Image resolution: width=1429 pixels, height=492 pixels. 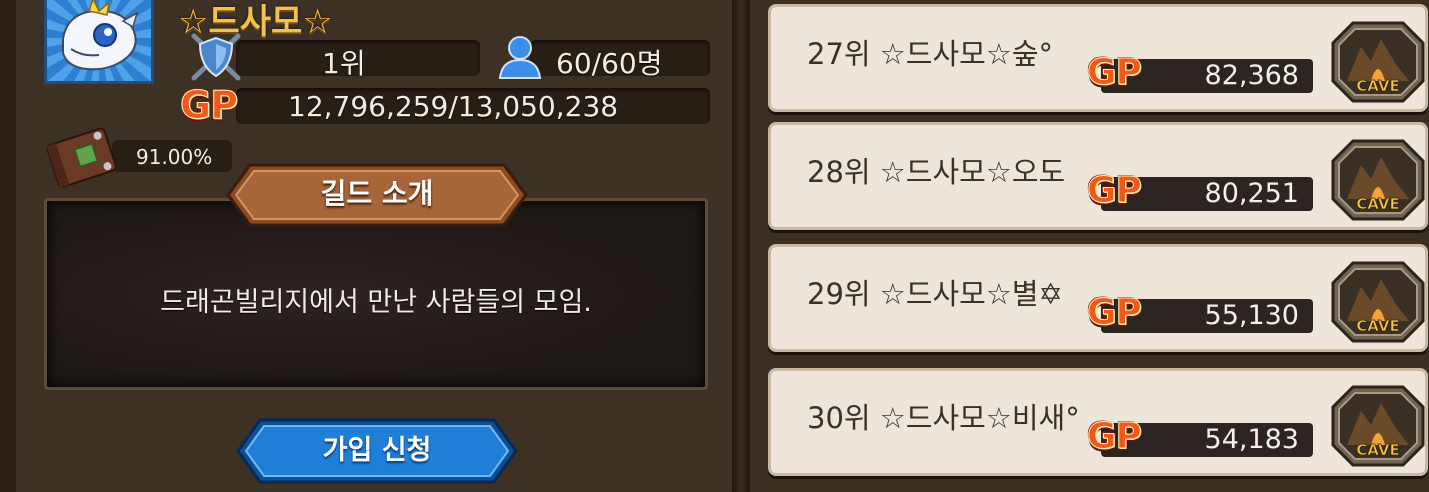 What do you see at coordinates (943, 418) in the screenshot?
I see `ranking-title: 30위 ☆드사모☆비새°` at bounding box center [943, 418].